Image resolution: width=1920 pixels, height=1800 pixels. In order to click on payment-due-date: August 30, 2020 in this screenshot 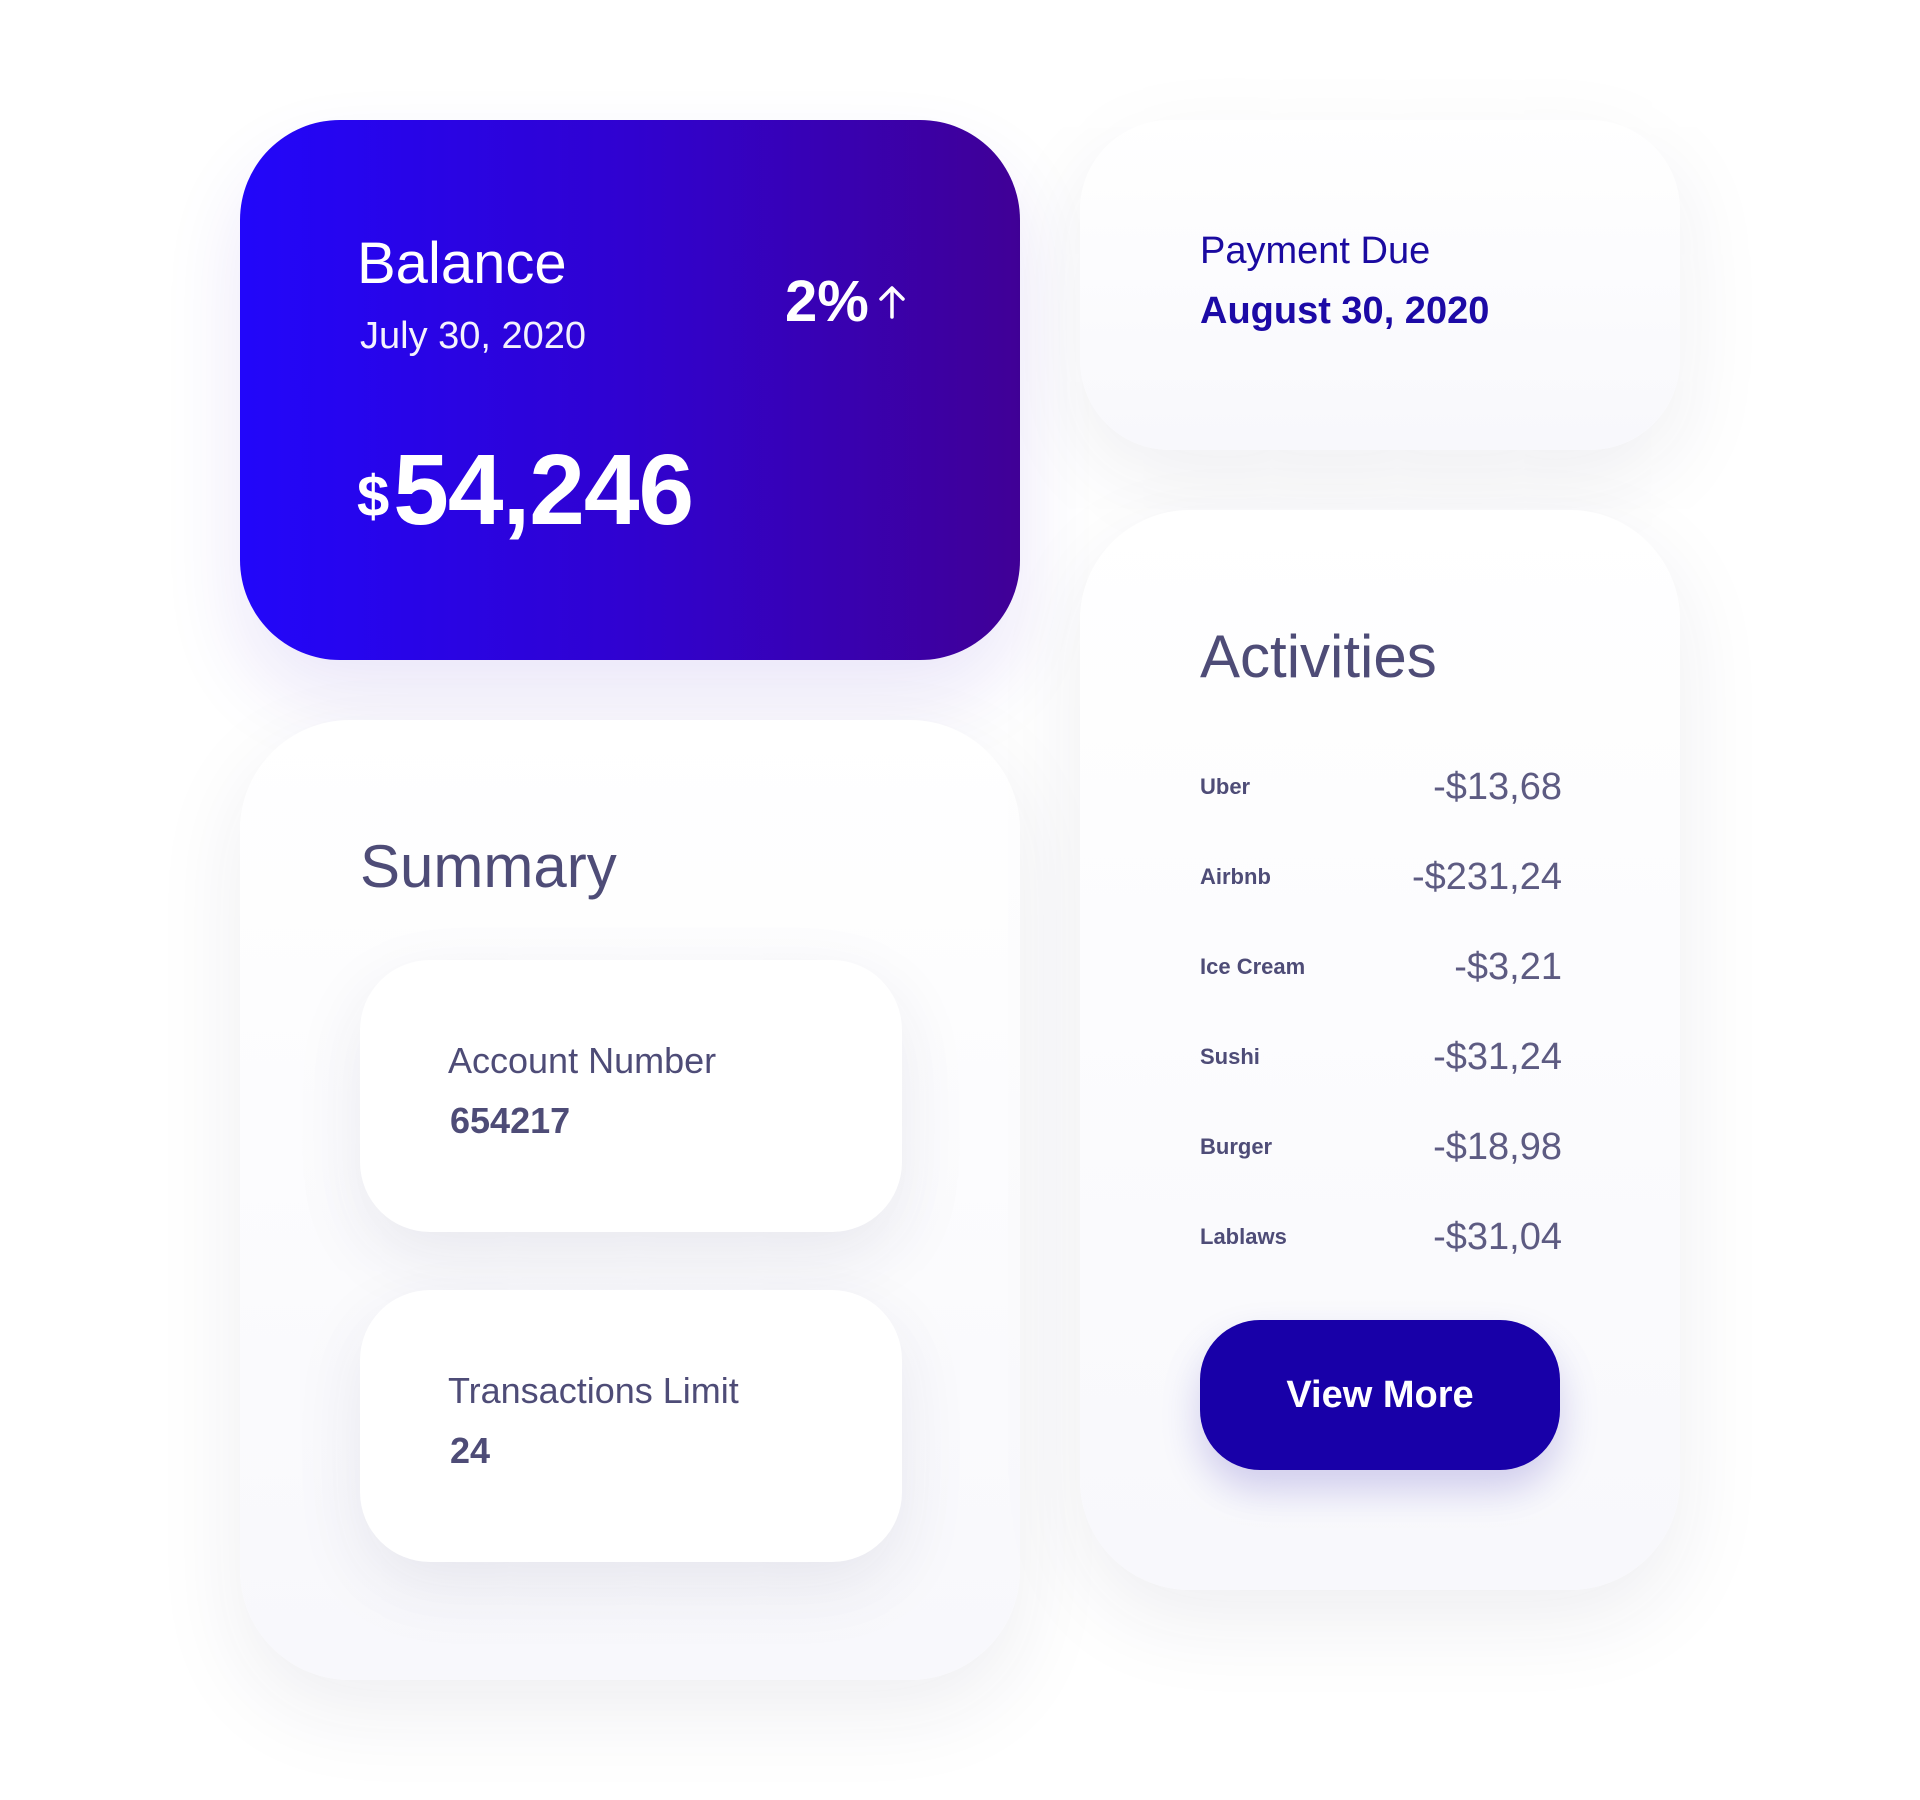, I will do `click(1345, 311)`.